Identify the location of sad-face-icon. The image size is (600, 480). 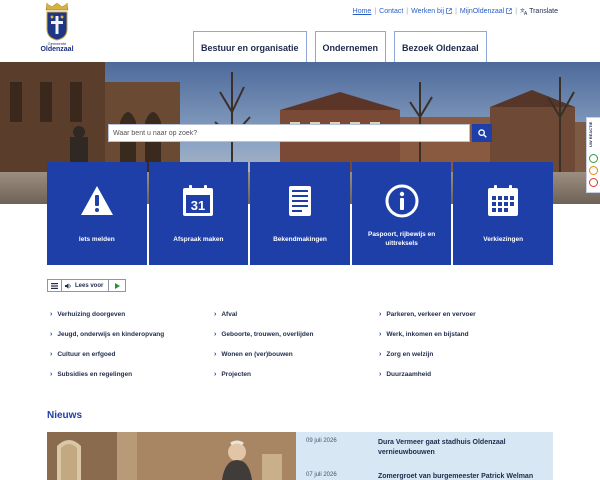
(593, 182).